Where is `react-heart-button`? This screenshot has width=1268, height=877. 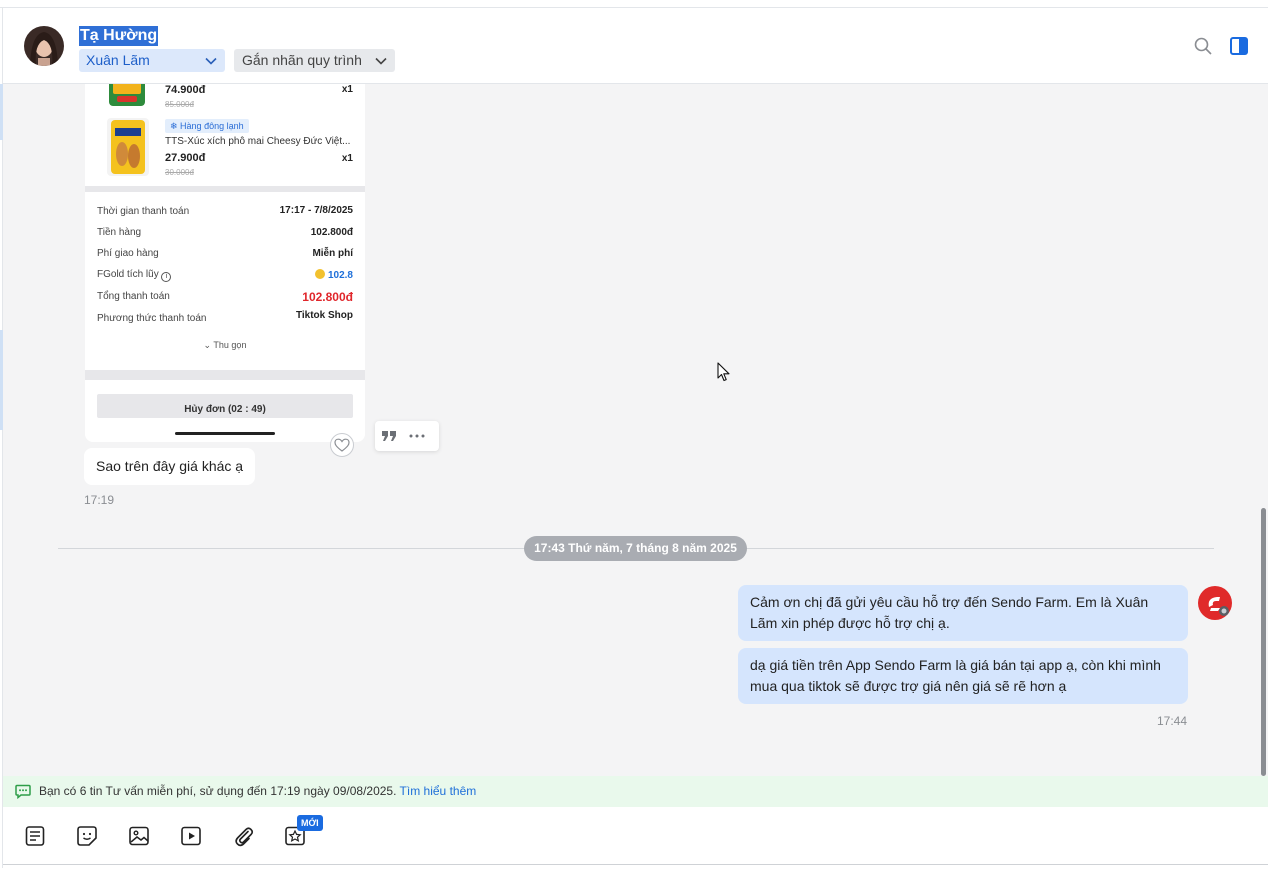
react-heart-button is located at coordinates (342, 445).